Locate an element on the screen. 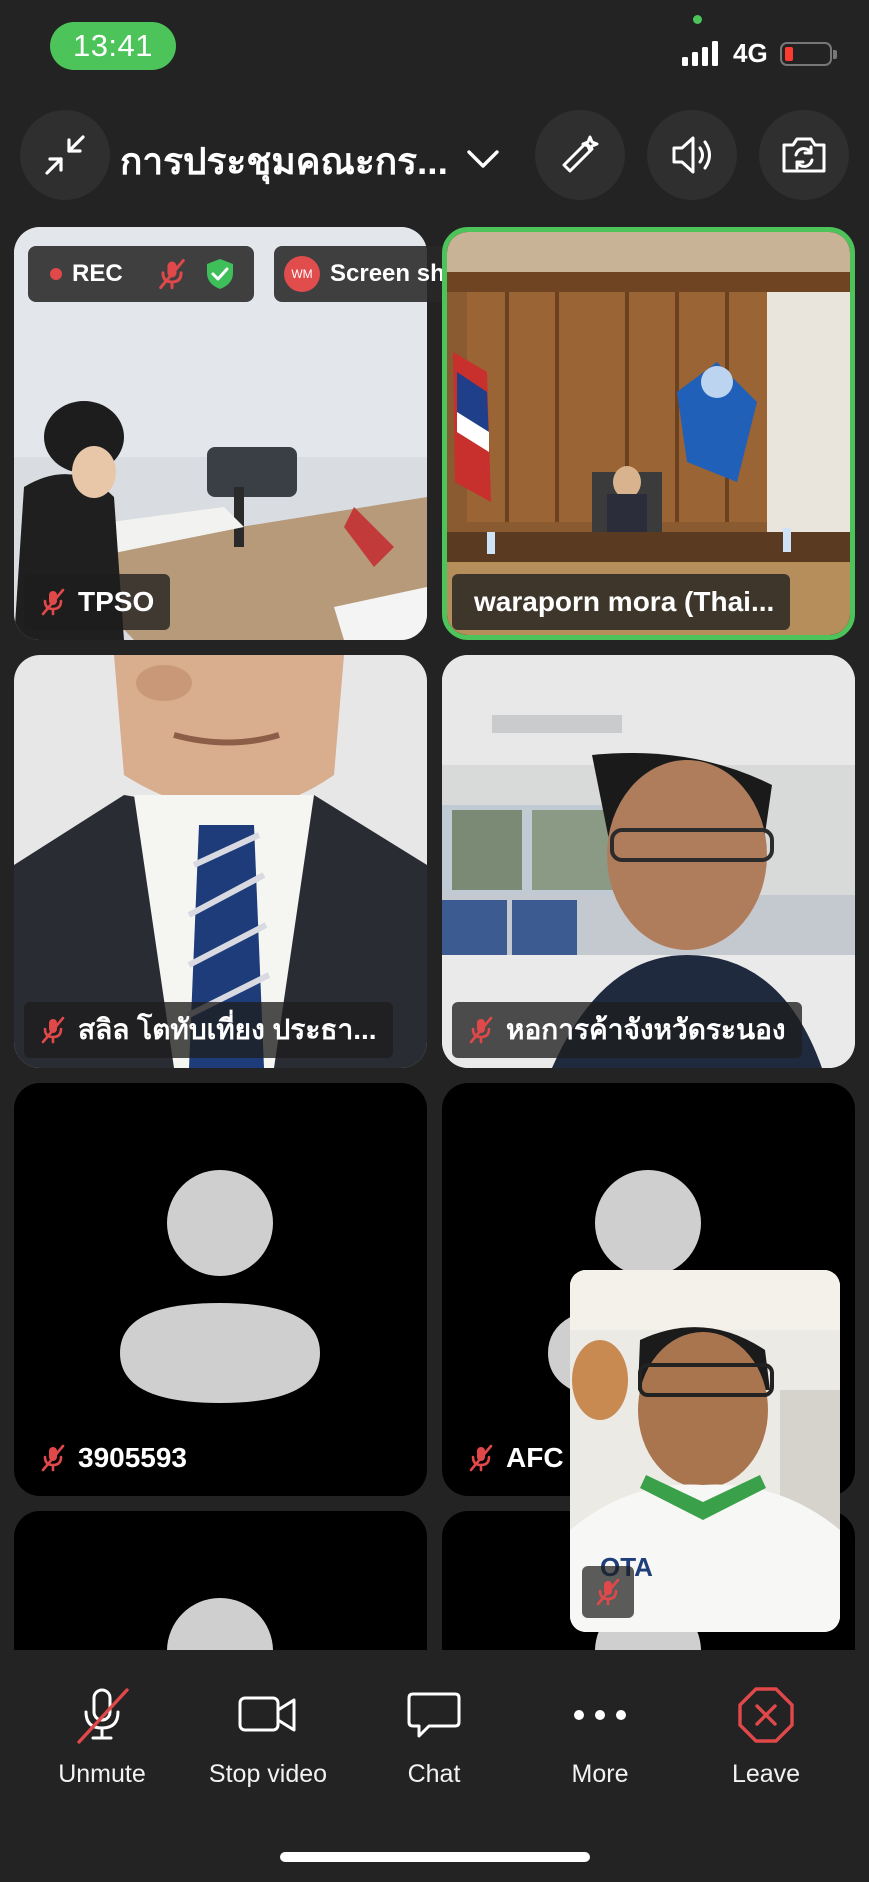  minimize-meeting-button is located at coordinates (65, 155).